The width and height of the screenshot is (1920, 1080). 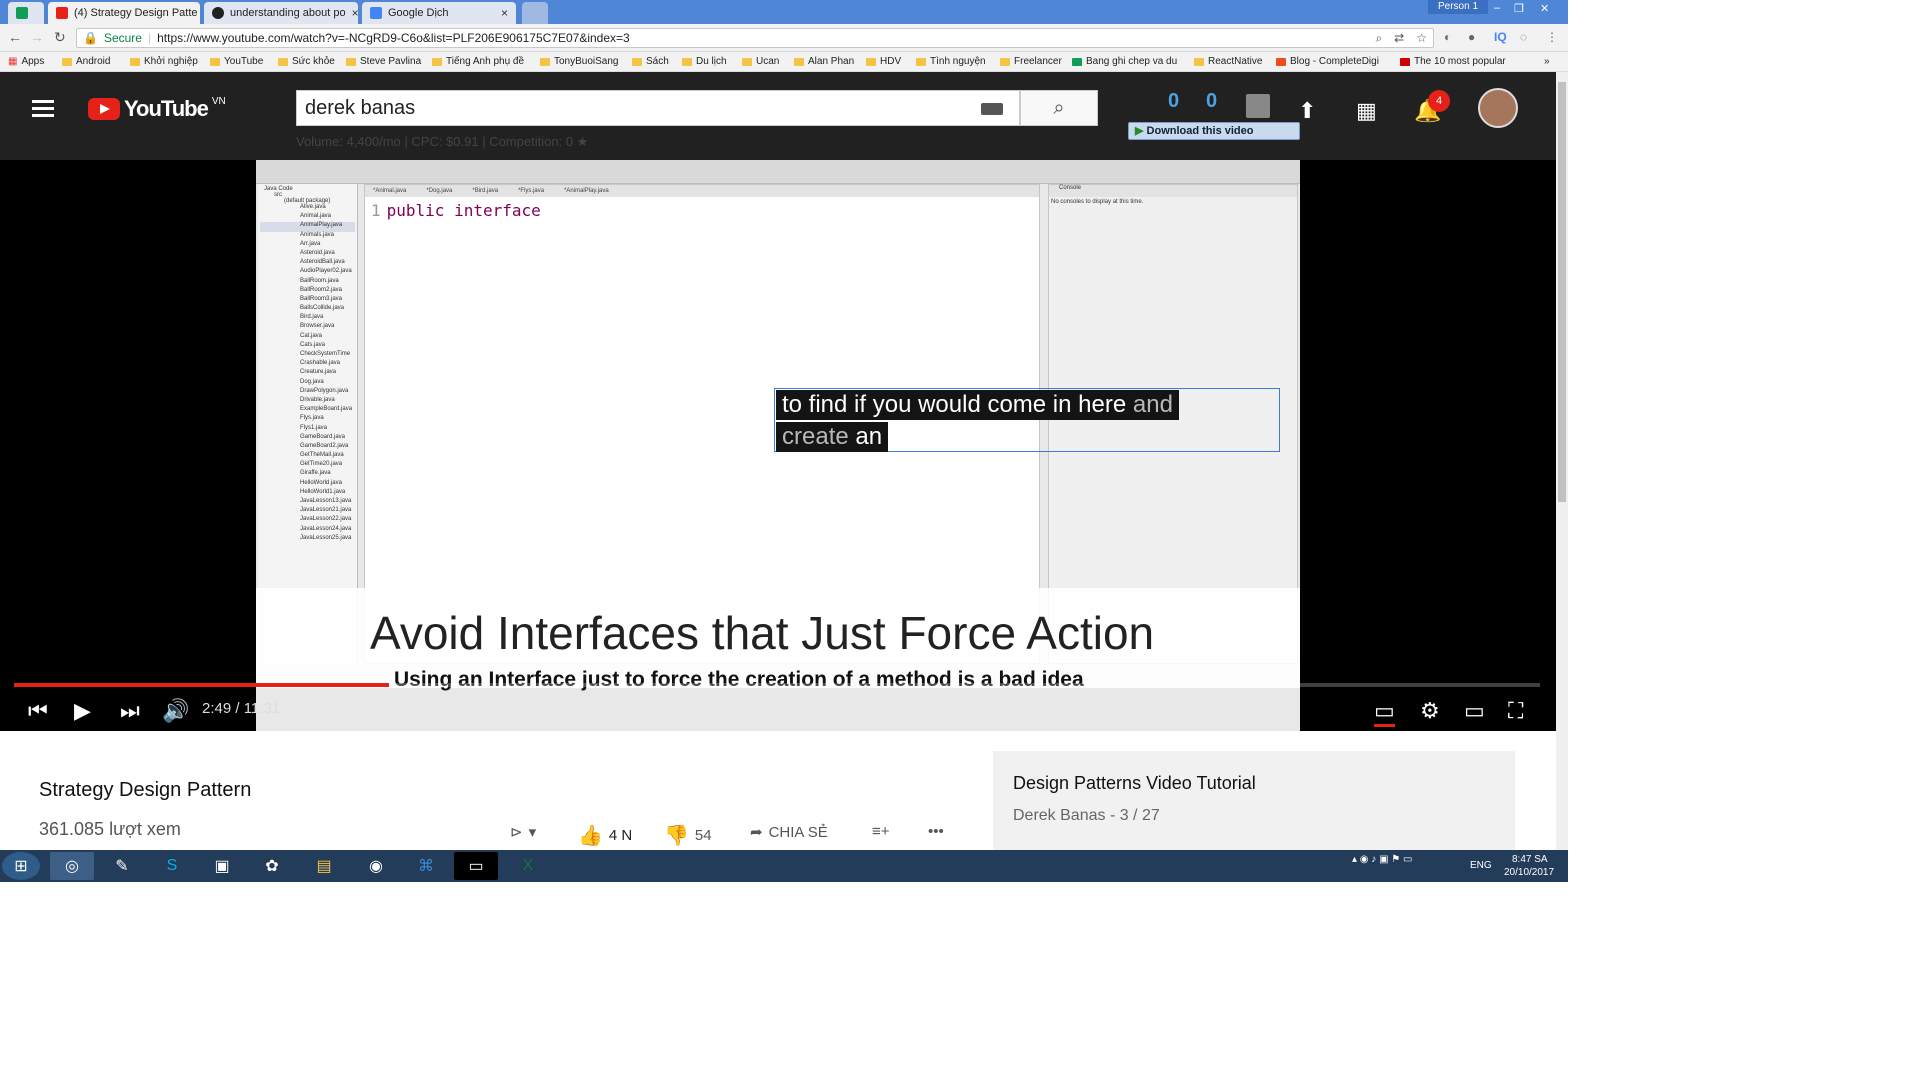 I want to click on forward-icon: →, so click(x=37, y=37).